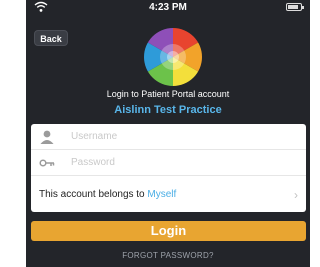  I want to click on back-button: Back, so click(51, 38).